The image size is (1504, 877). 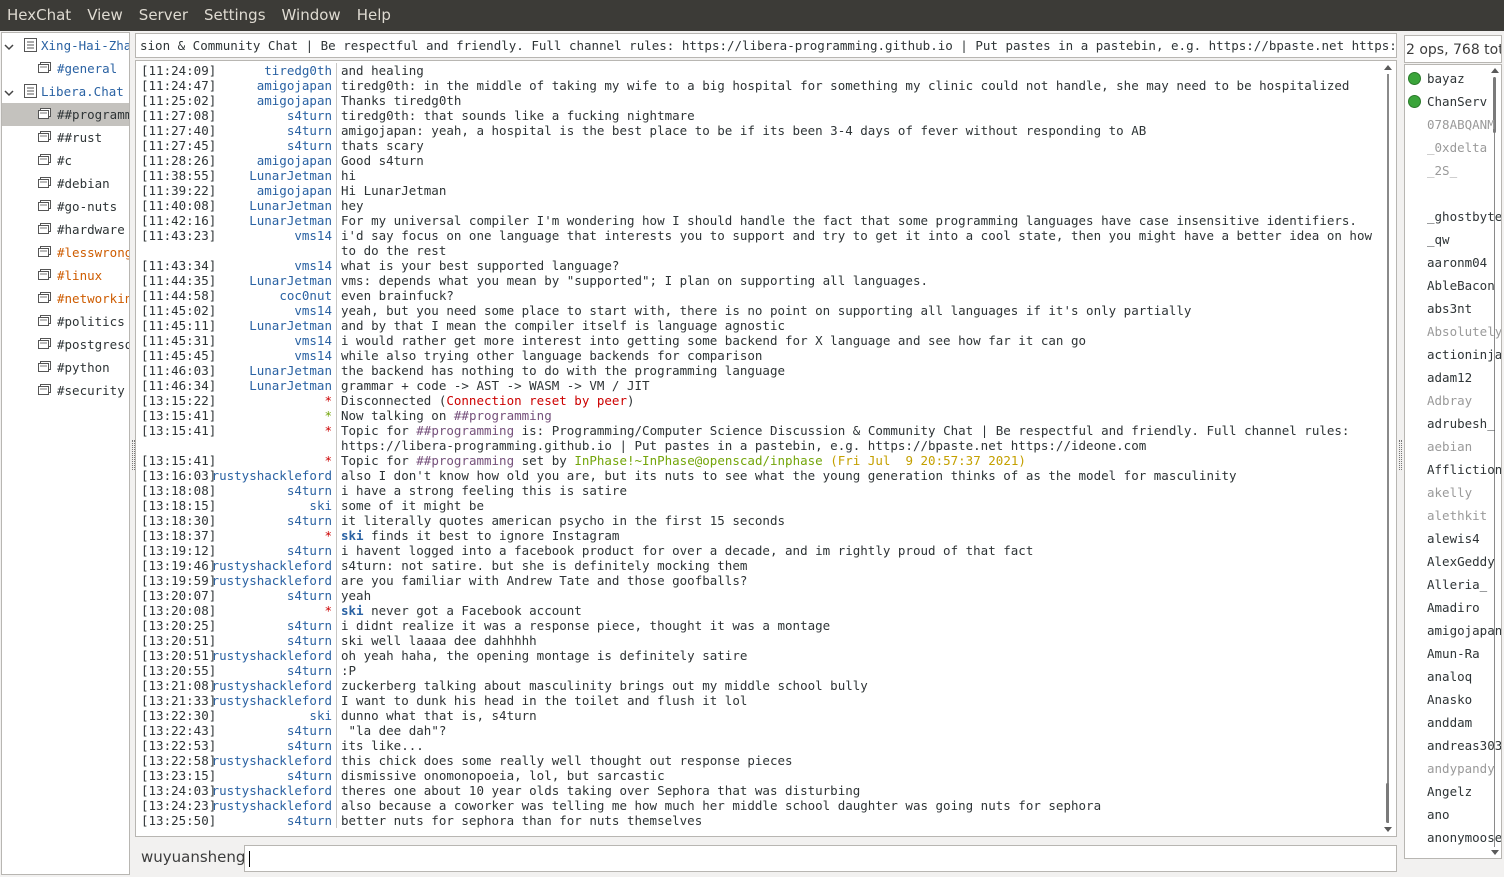 I want to click on user-list-item: AbleBacon, so click(x=1461, y=285).